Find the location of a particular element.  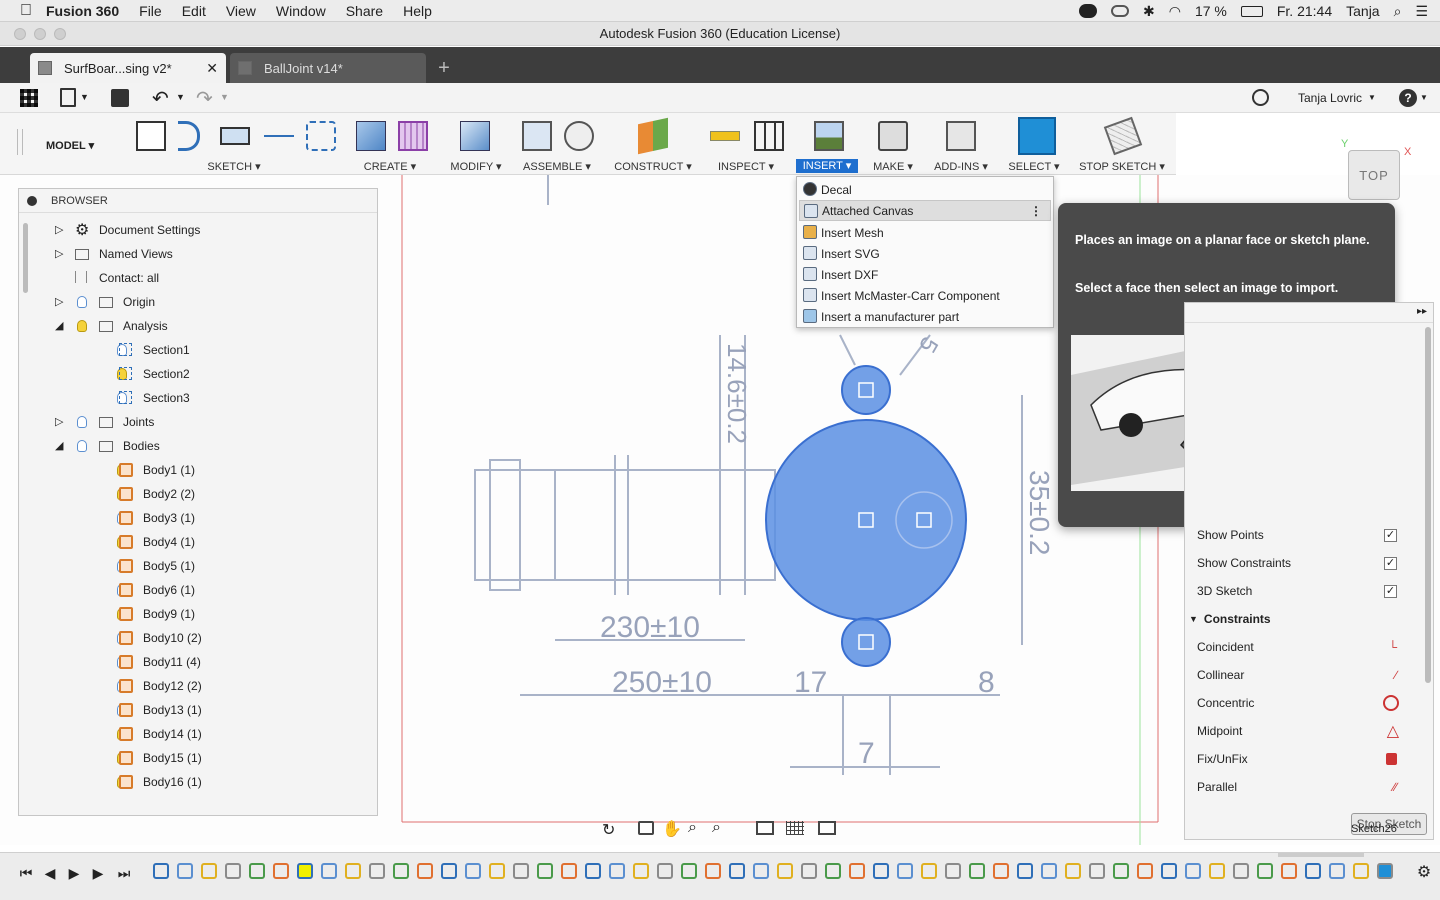

browser-node: Body4 (1) is located at coordinates (189, 542).